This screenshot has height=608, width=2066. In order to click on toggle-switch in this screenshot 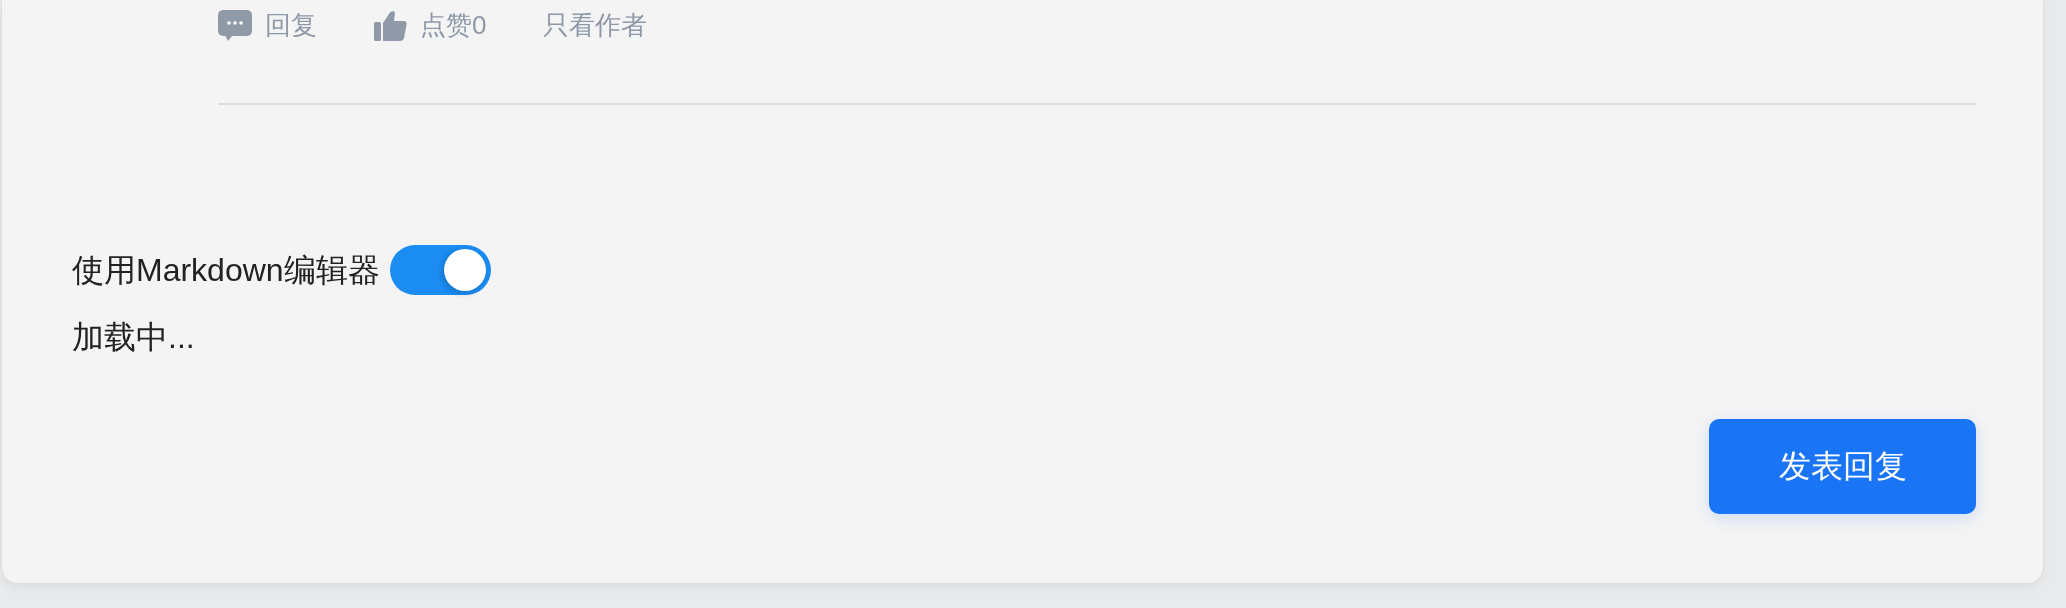, I will do `click(440, 270)`.